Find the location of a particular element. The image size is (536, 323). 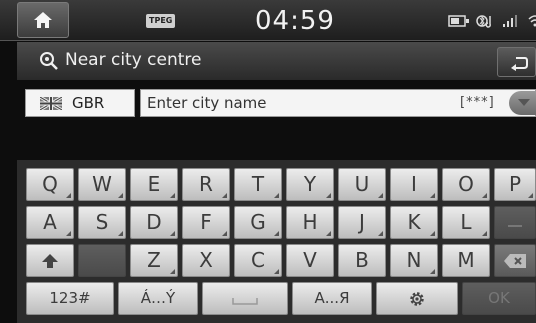

back-button is located at coordinates (516, 62).